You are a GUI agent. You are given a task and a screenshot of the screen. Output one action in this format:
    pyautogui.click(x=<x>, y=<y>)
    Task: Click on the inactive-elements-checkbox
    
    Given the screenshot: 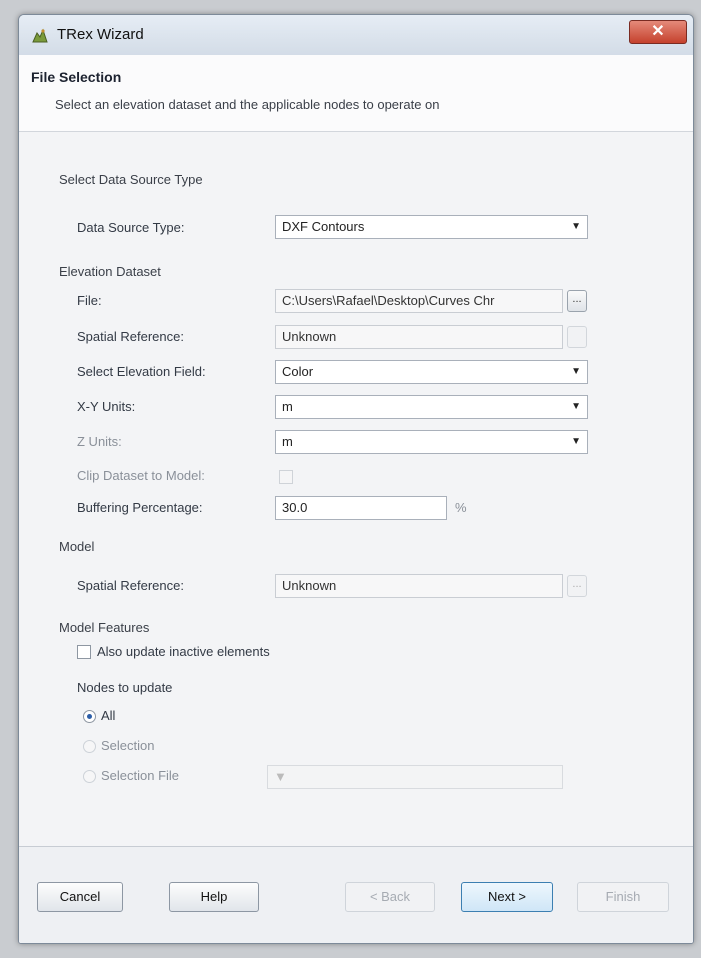 What is the action you would take?
    pyautogui.click(x=84, y=652)
    